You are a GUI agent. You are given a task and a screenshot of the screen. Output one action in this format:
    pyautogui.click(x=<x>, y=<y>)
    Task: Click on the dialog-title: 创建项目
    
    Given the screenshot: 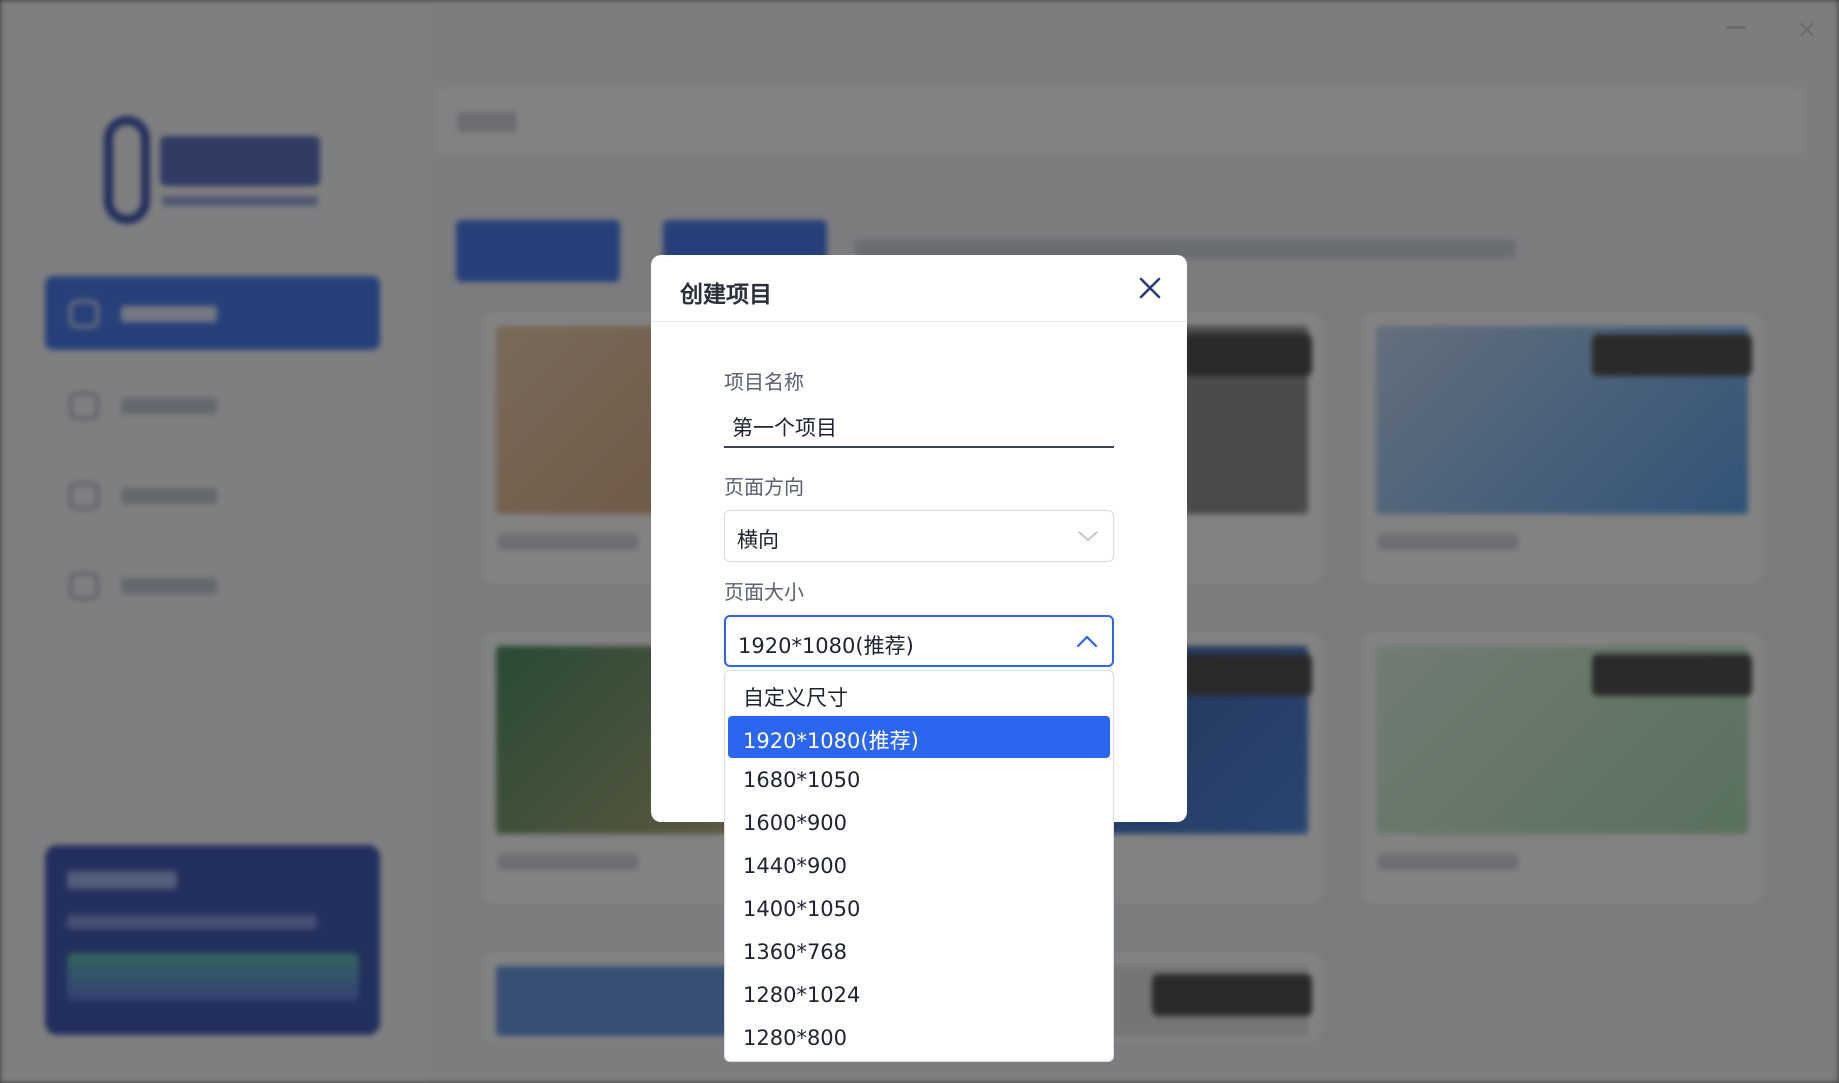 What is the action you would take?
    pyautogui.click(x=726, y=295)
    